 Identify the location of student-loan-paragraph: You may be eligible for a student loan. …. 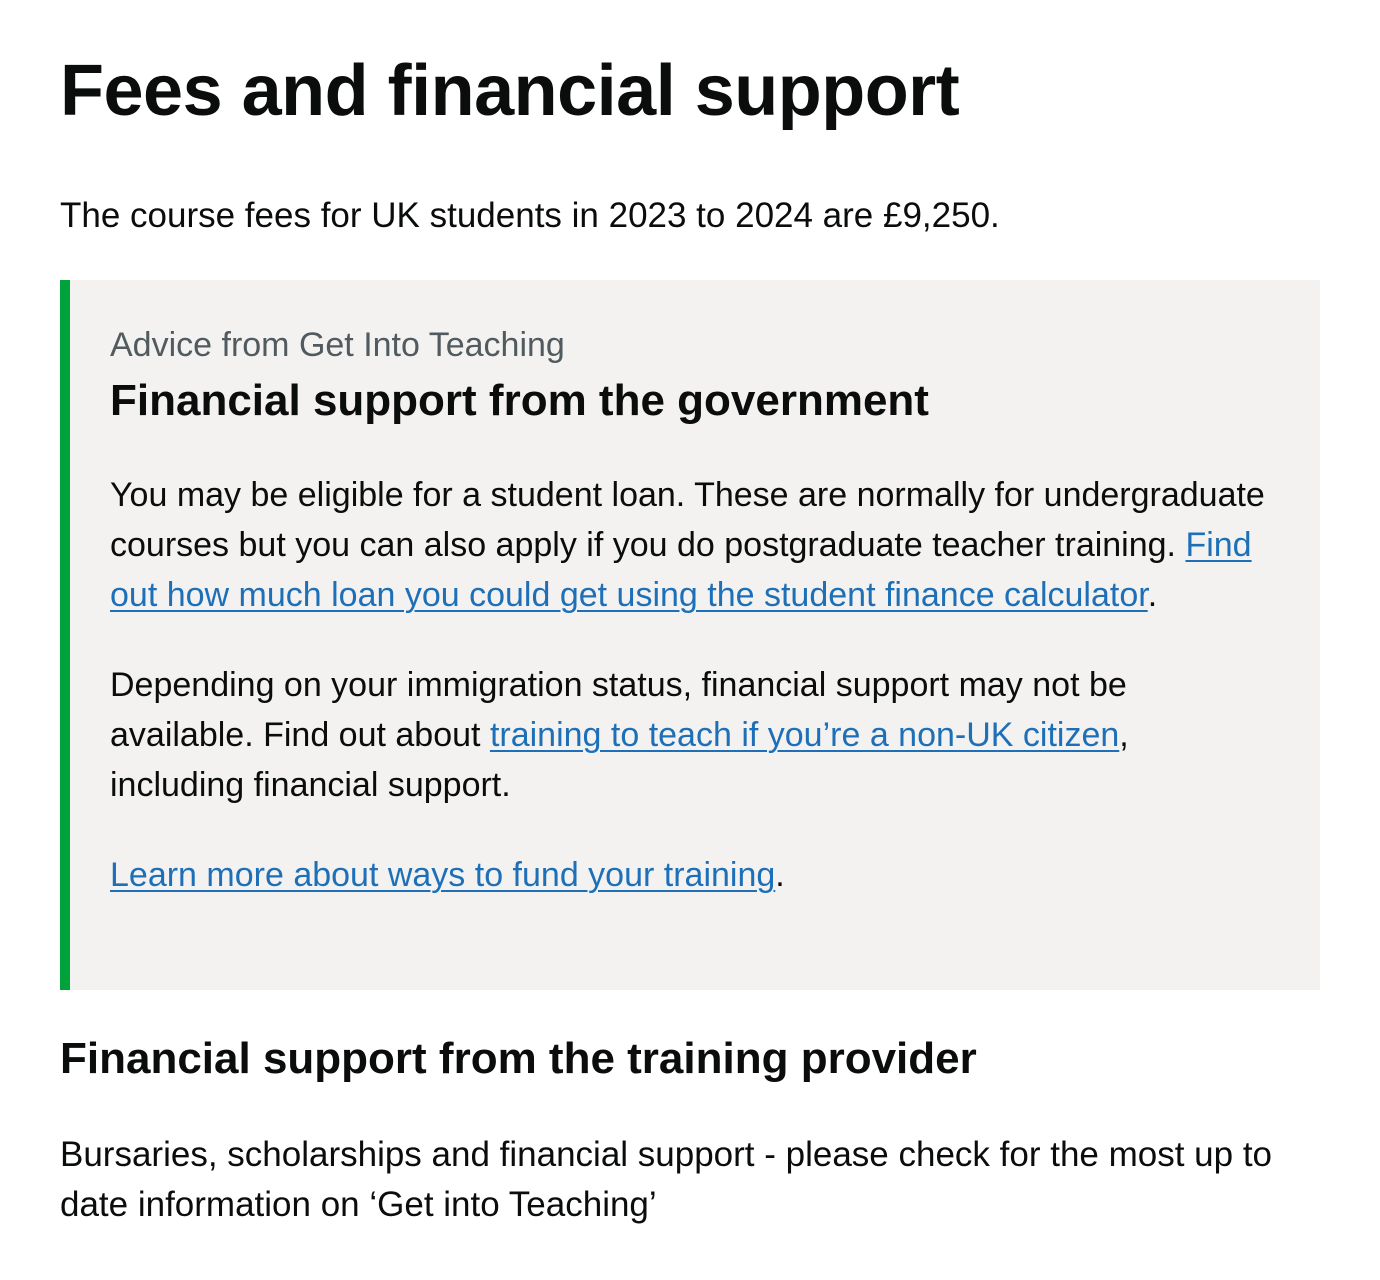
(690, 545).